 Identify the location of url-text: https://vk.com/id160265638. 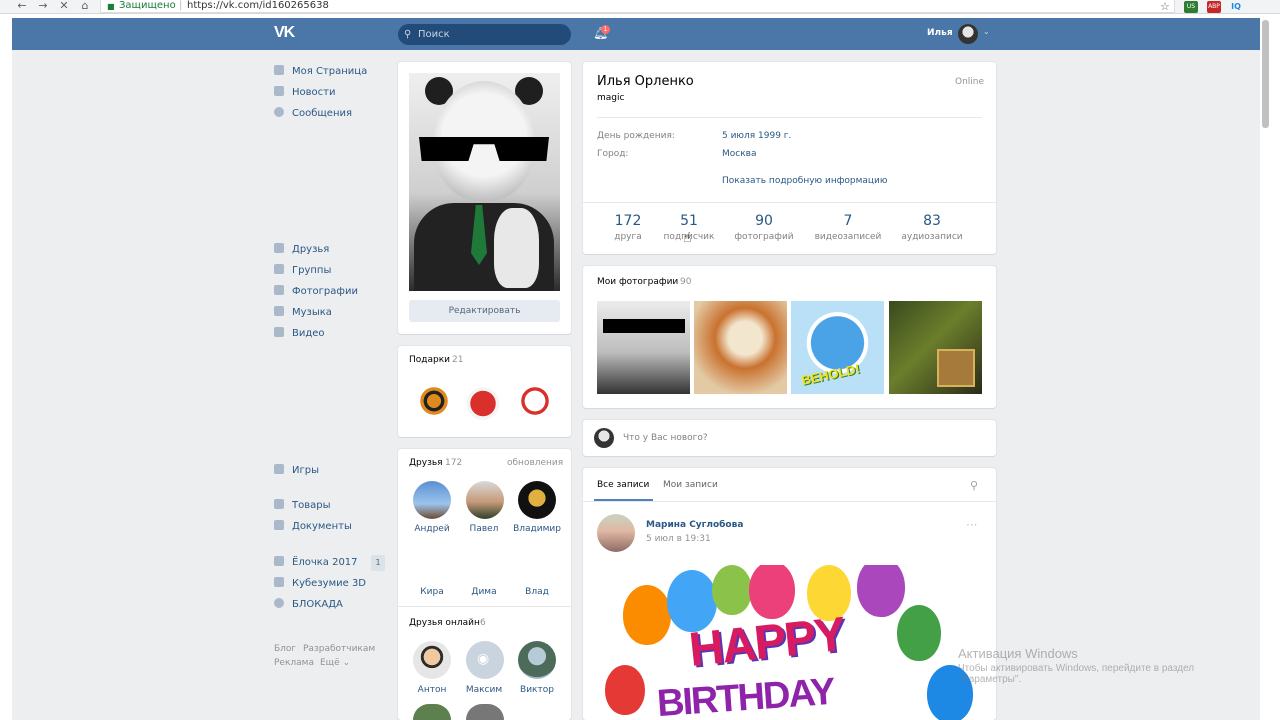
(258, 5).